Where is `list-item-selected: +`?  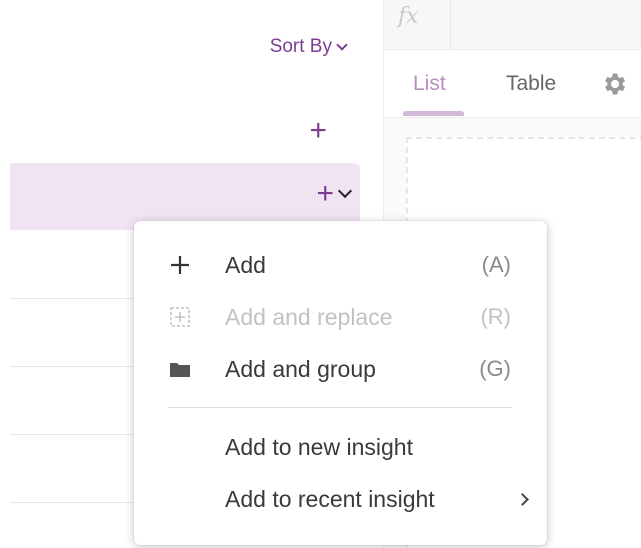
list-item-selected: + is located at coordinates (185, 196).